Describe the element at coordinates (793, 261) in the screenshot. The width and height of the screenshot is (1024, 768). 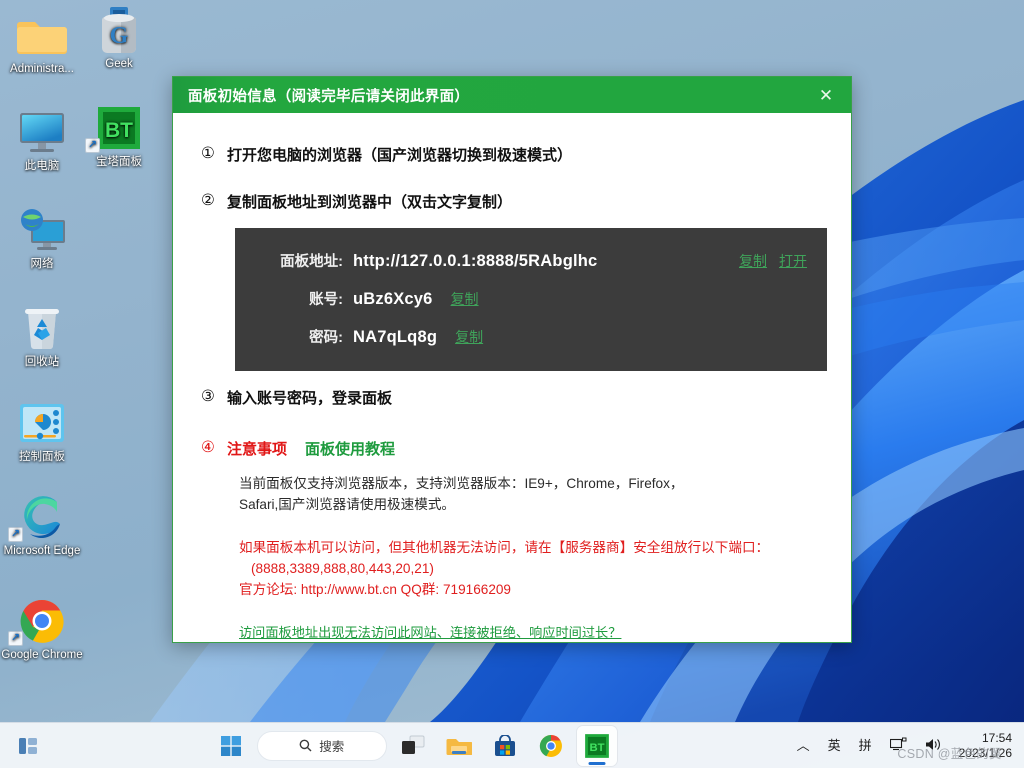
I see `open-address-button: 打开` at that location.